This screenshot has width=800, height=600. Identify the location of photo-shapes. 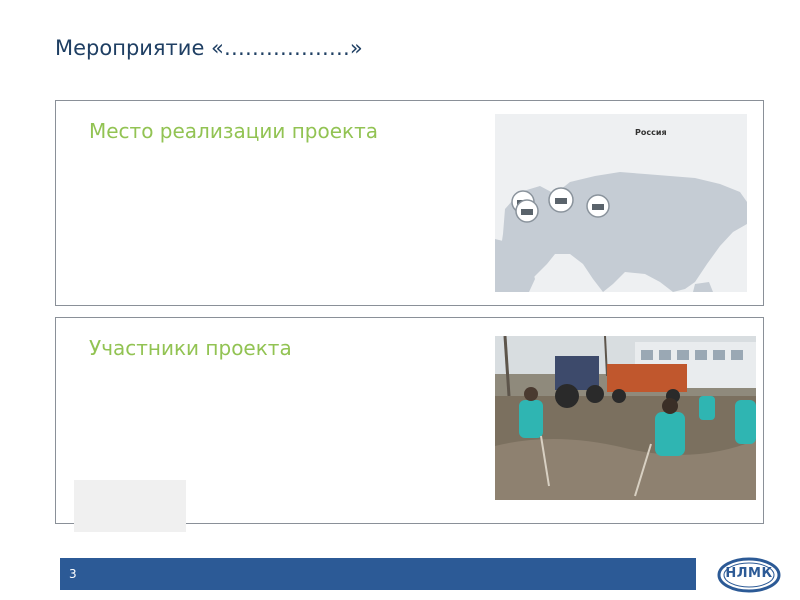
(625, 418).